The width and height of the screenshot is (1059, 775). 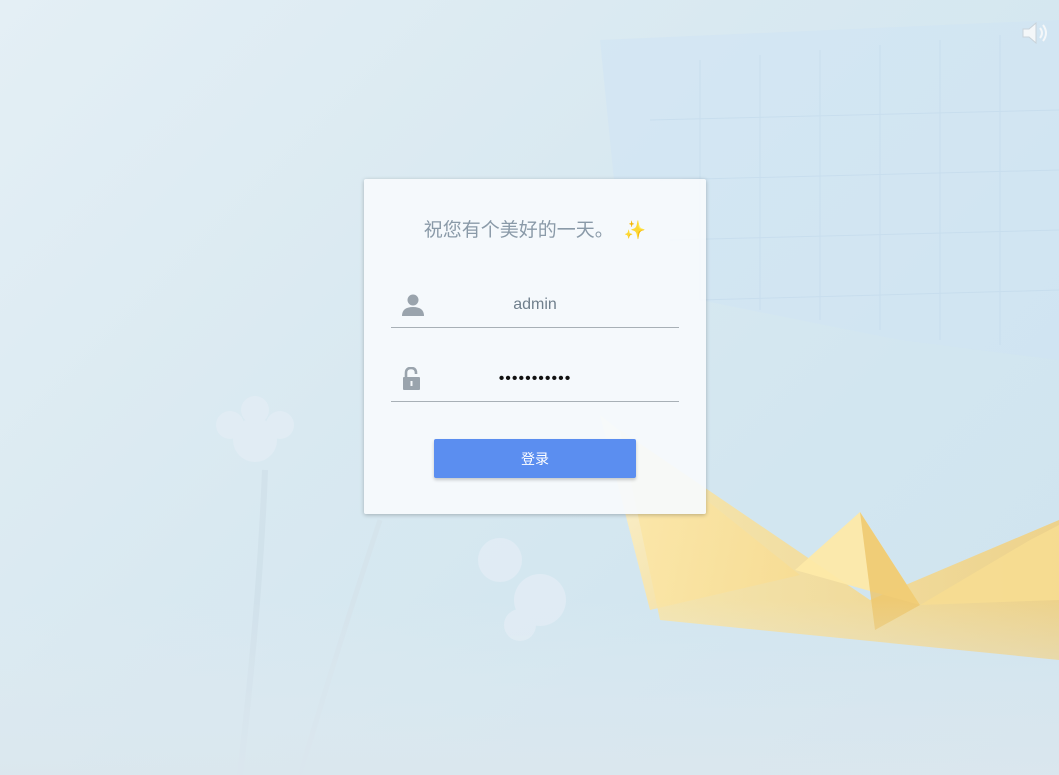 I want to click on sparkle-icon: ✨, so click(x=635, y=230).